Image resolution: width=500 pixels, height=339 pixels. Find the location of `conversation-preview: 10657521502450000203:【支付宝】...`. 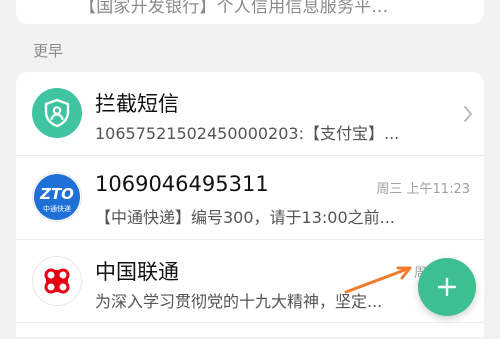

conversation-preview: 10657521502450000203:【支付宝】... is located at coordinates (247, 133).